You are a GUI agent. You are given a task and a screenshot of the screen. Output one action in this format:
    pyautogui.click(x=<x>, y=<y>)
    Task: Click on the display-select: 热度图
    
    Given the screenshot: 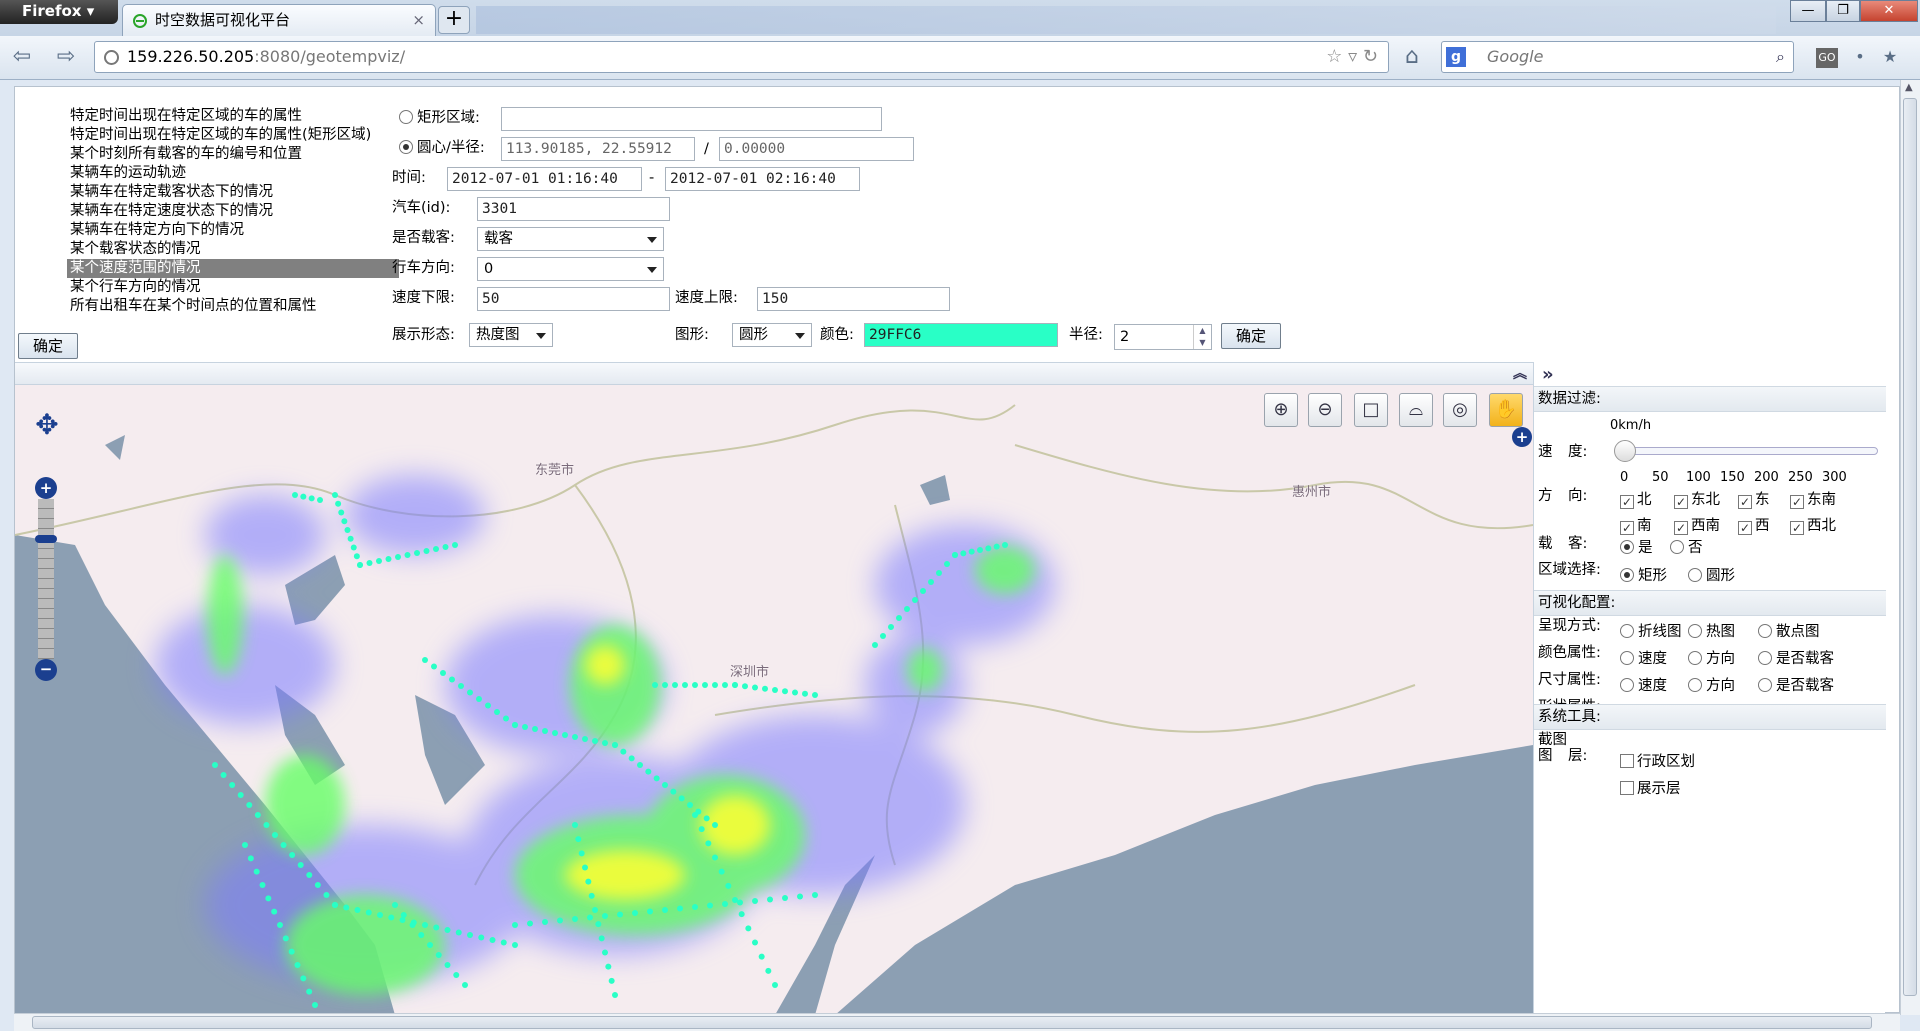 What is the action you would take?
    pyautogui.click(x=511, y=335)
    